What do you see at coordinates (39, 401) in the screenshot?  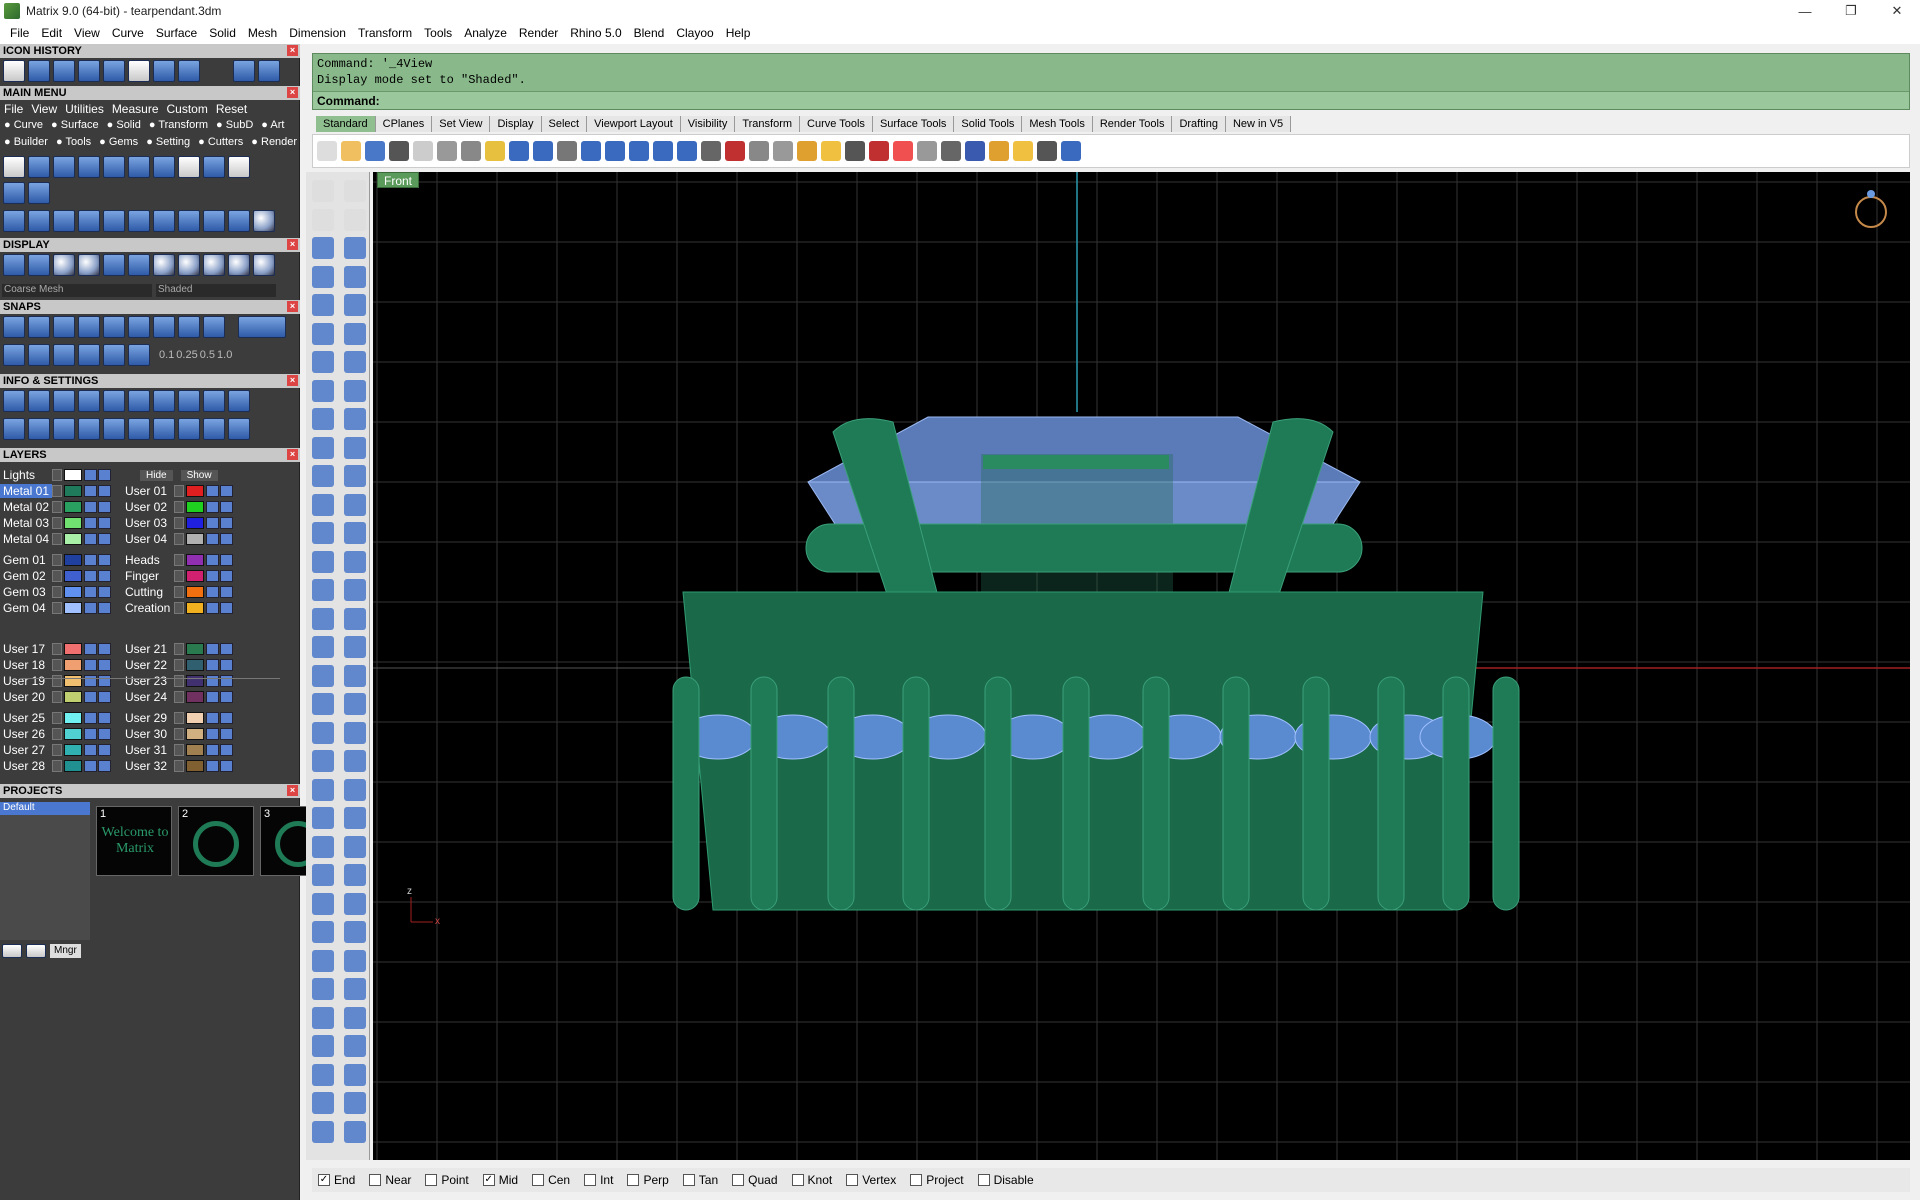 I see `search-icon` at bounding box center [39, 401].